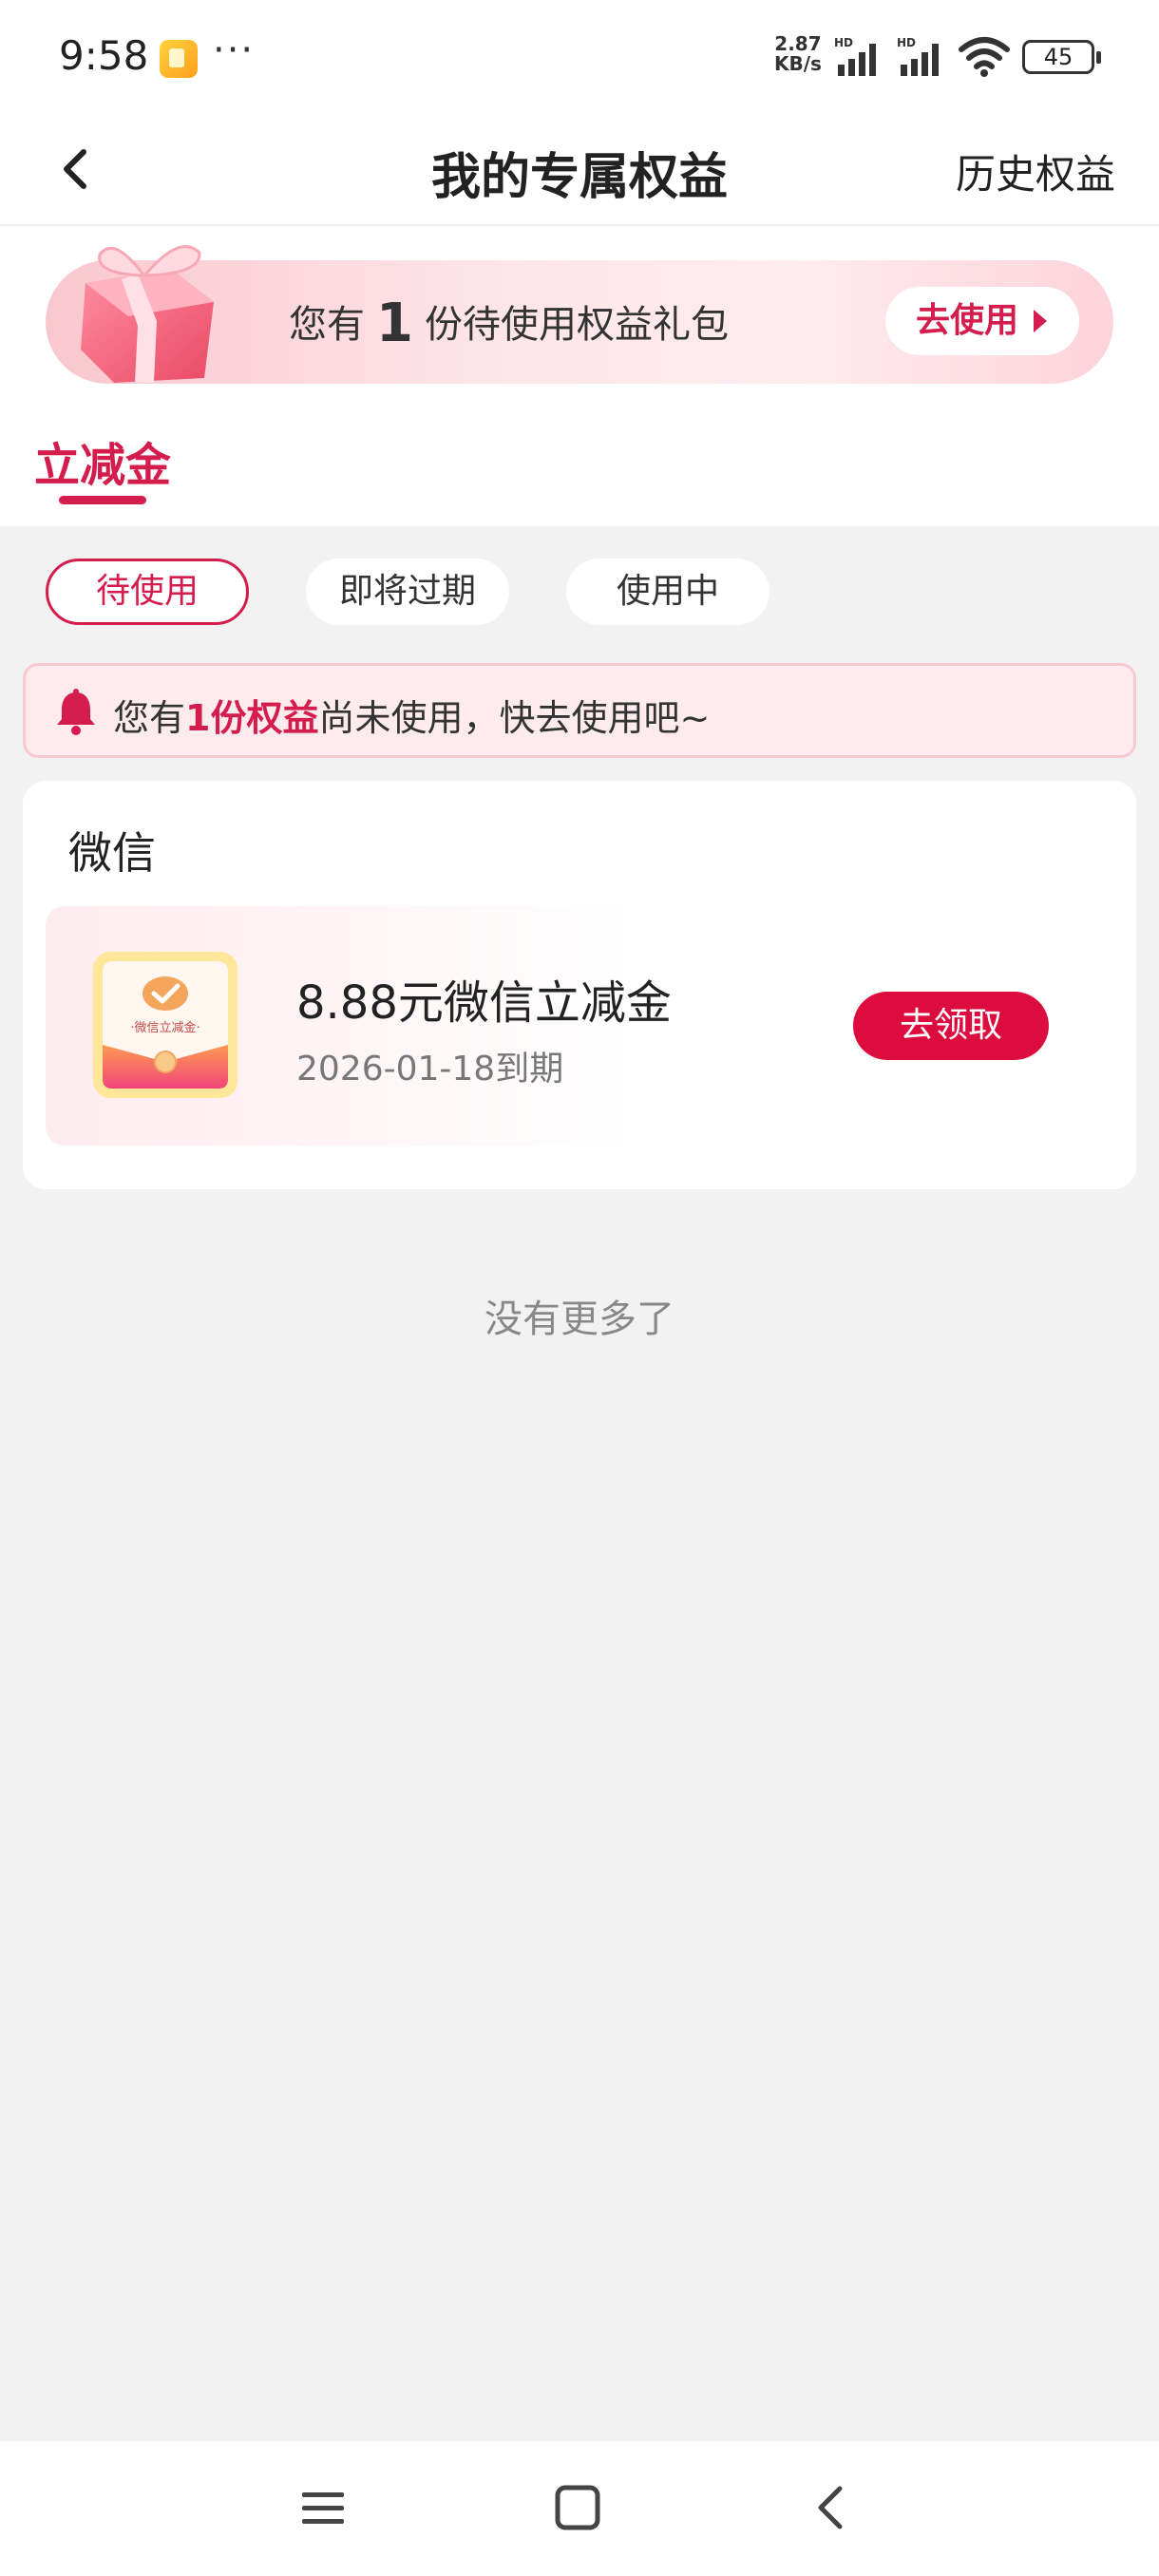 This screenshot has width=1159, height=2576. Describe the element at coordinates (165, 1027) in the screenshot. I see `coupon-icon-label: ·微信立减金·` at that location.